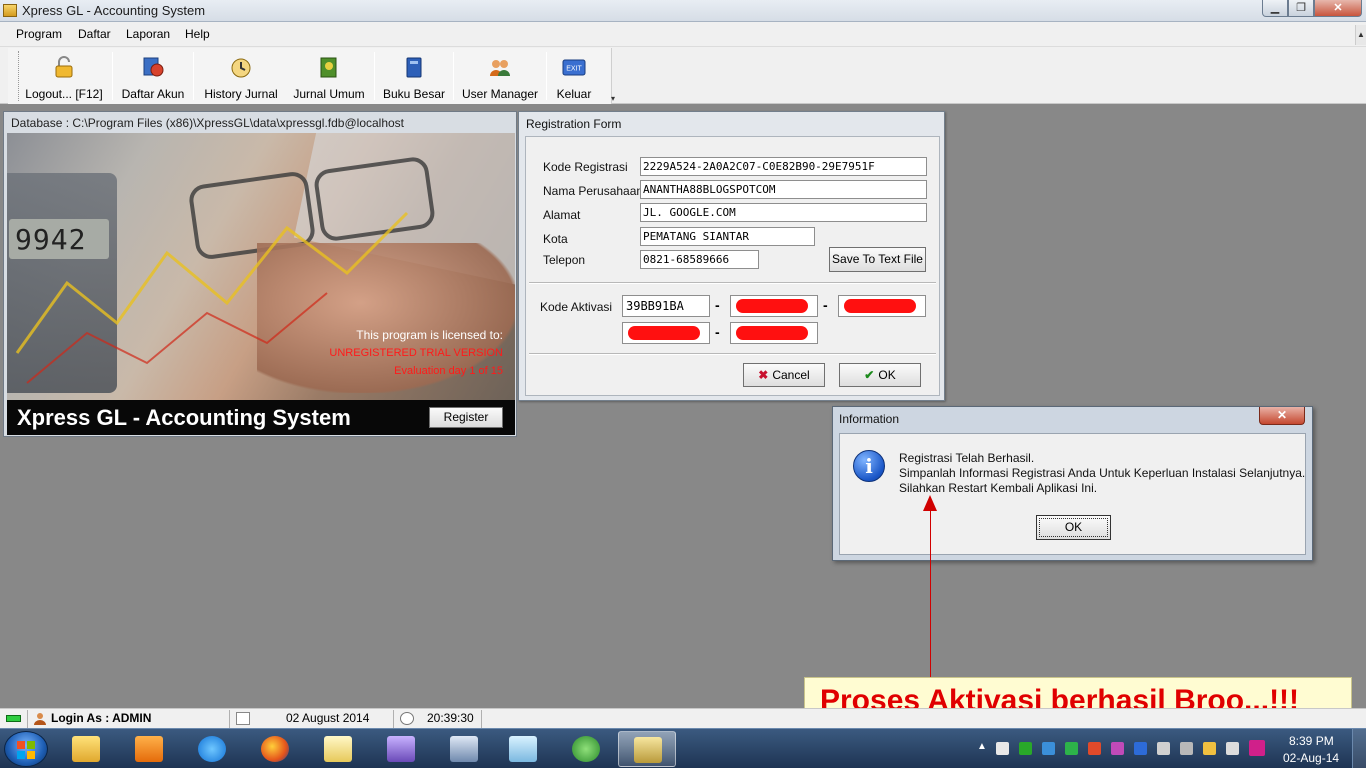  I want to click on menu-scroll-button: ▲, so click(1360, 35).